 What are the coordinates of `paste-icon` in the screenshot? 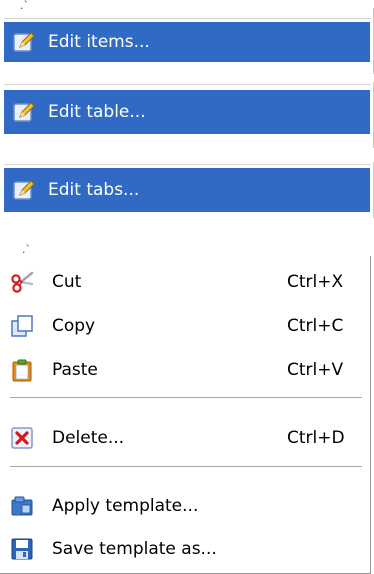 It's located at (22, 370).